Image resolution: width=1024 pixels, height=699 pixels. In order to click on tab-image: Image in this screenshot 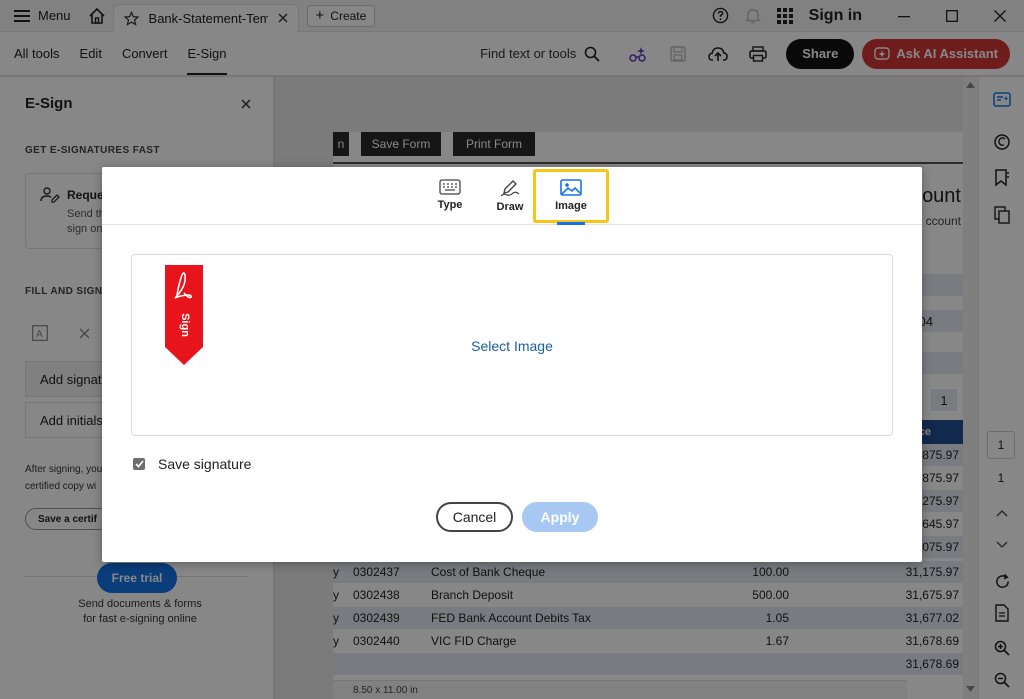, I will do `click(571, 196)`.